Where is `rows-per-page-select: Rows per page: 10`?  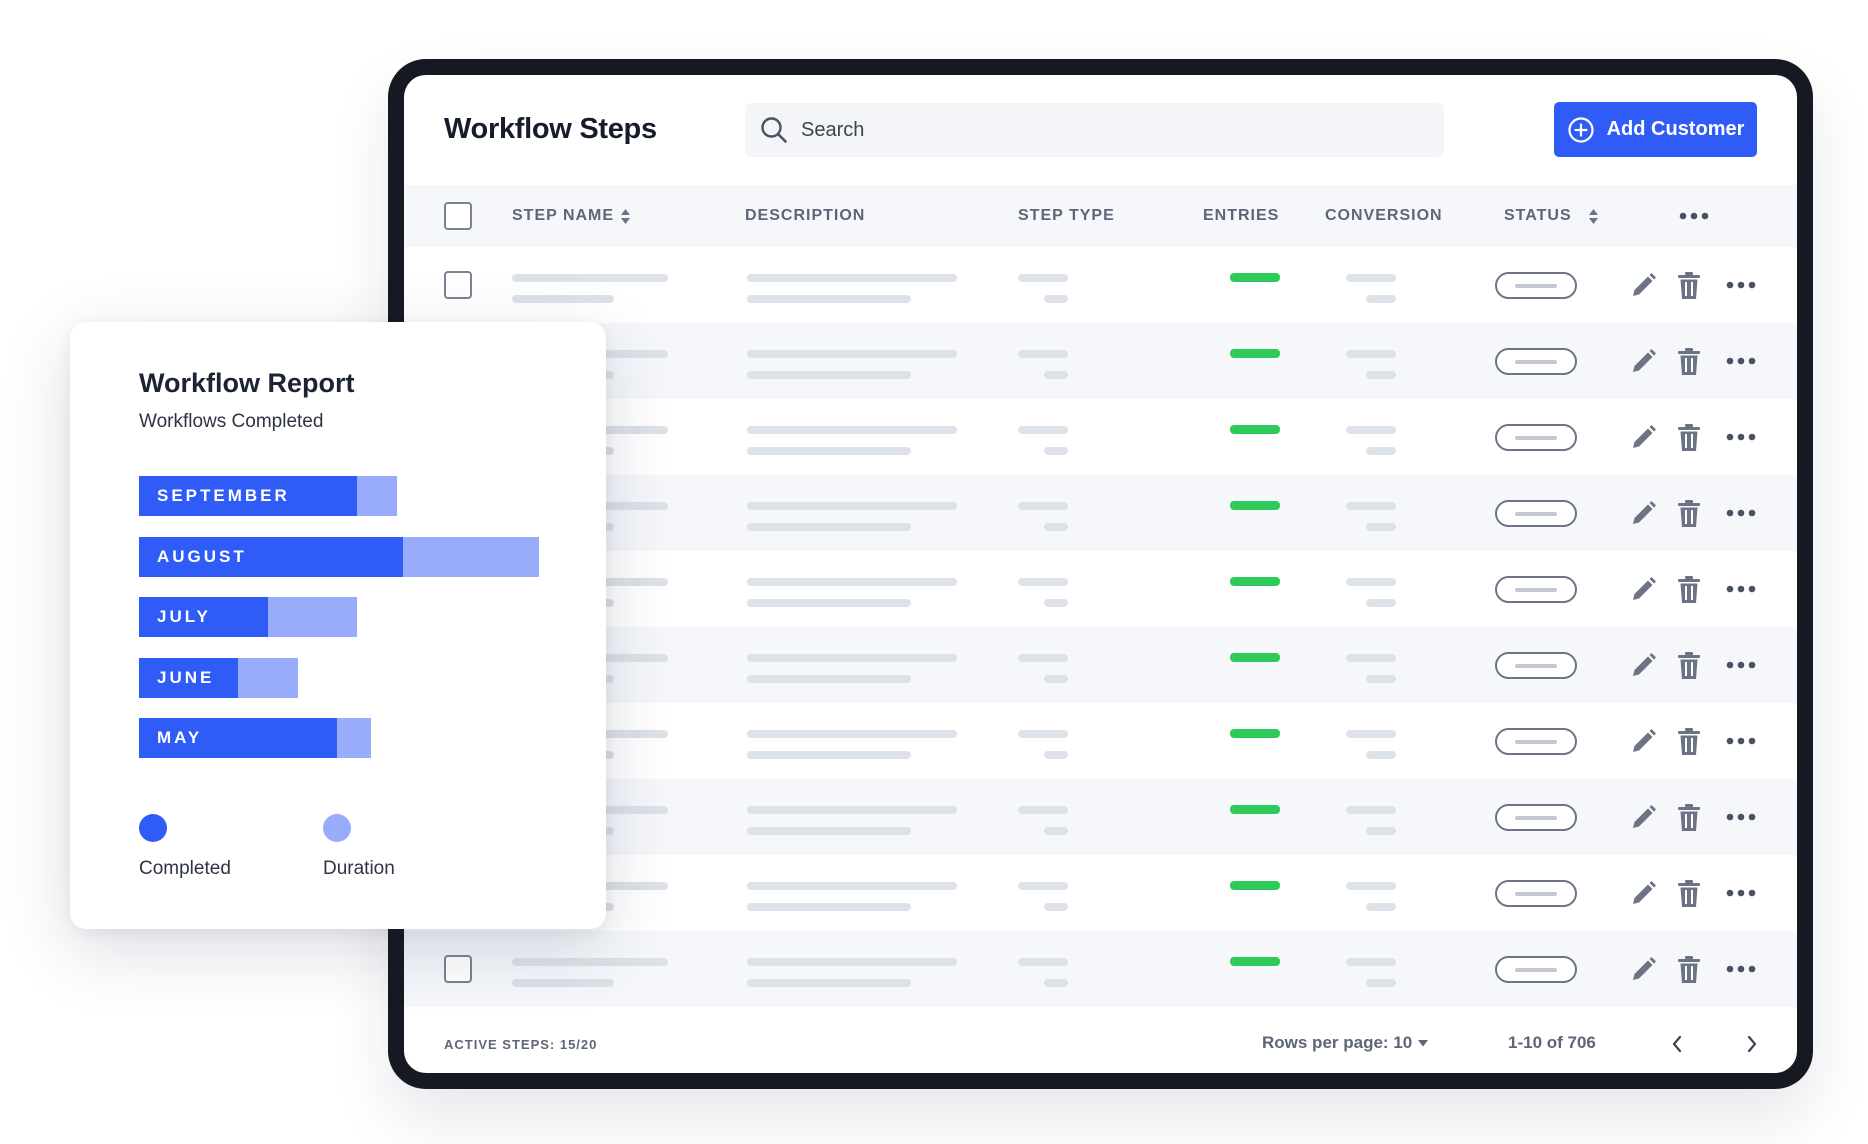 rows-per-page-select: Rows per page: 10 is located at coordinates (1345, 1043).